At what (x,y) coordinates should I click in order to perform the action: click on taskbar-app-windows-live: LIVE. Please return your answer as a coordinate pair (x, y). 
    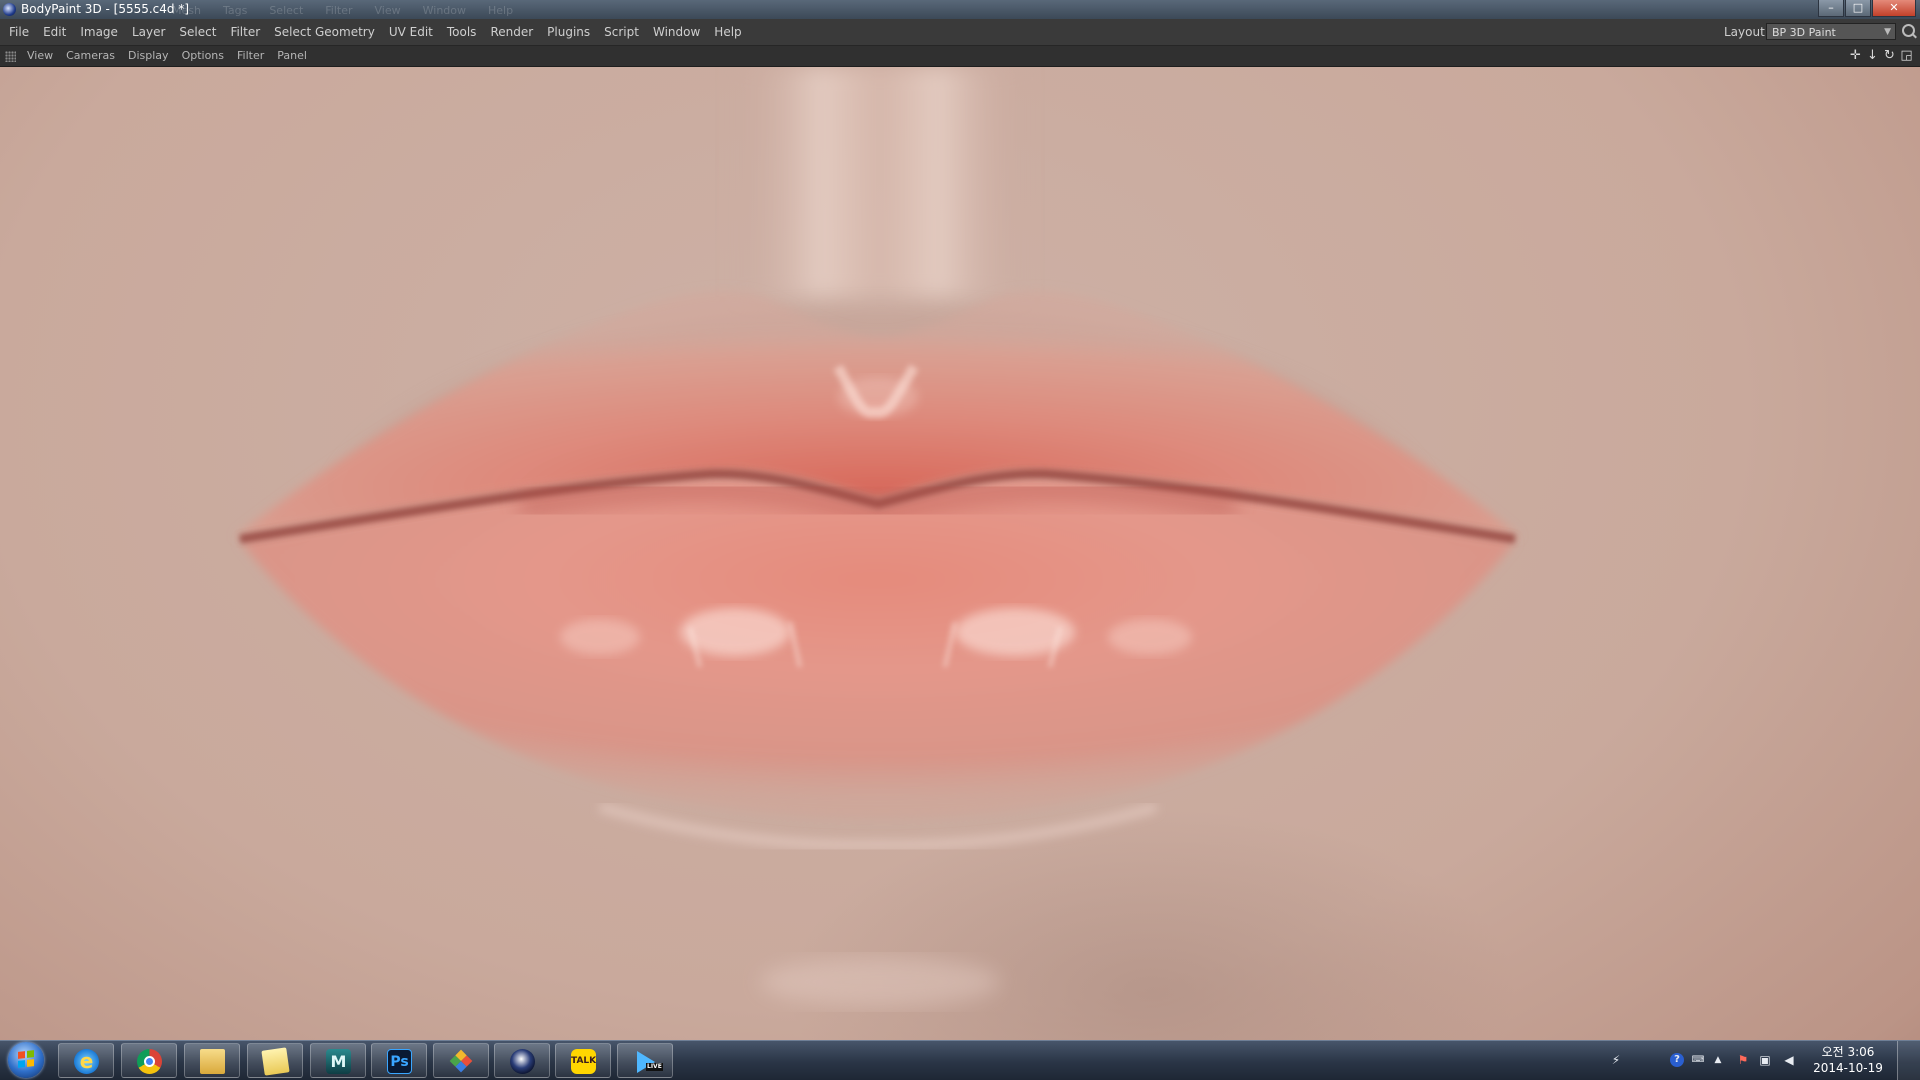
    Looking at the image, I should click on (645, 1060).